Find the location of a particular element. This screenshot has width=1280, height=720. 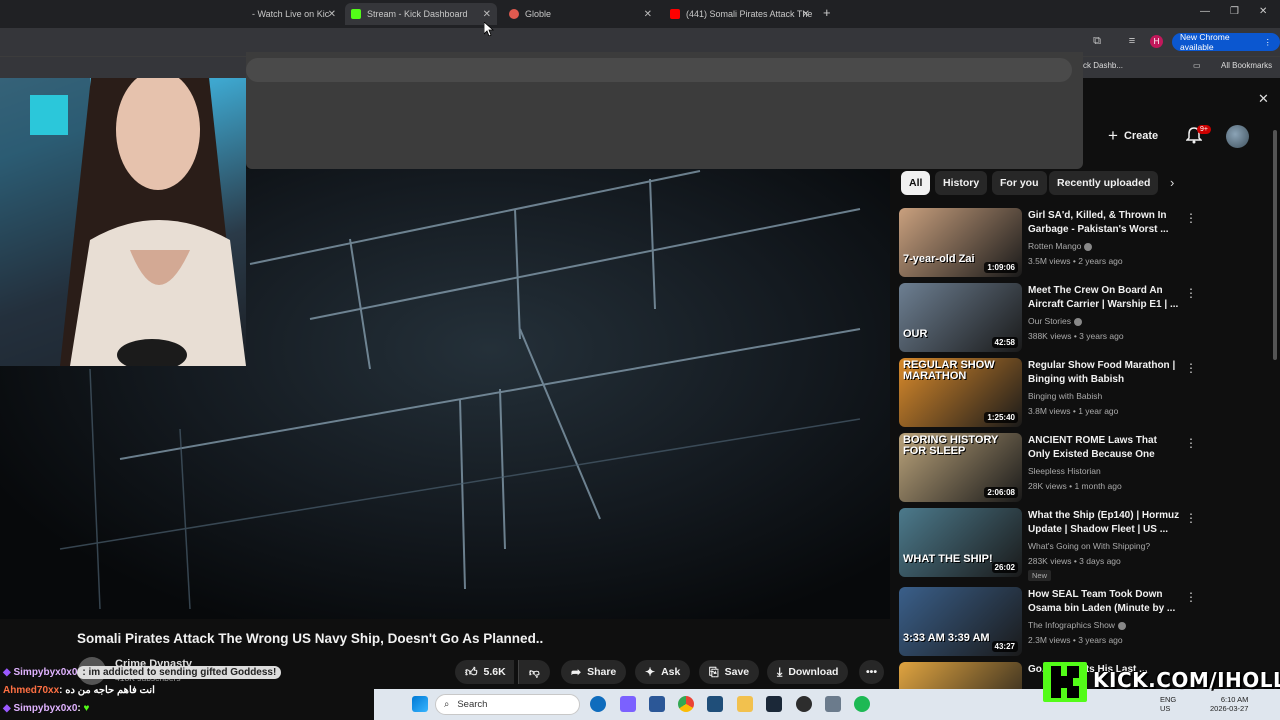

more-actions-button: ••• is located at coordinates (872, 672).